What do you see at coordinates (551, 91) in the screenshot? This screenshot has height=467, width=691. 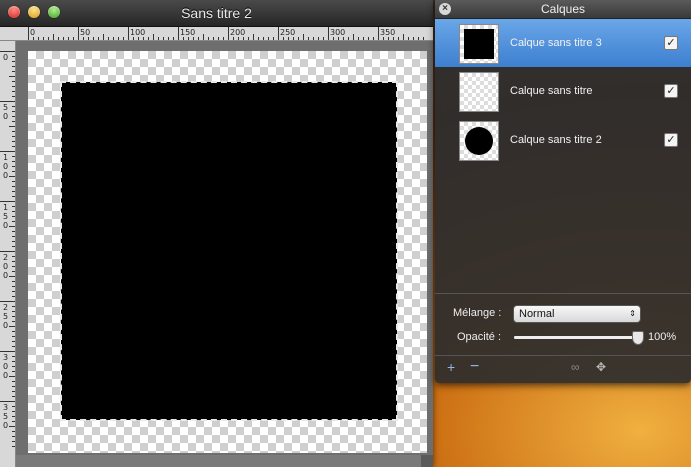 I see `layer-name: Calque sans titre` at bounding box center [551, 91].